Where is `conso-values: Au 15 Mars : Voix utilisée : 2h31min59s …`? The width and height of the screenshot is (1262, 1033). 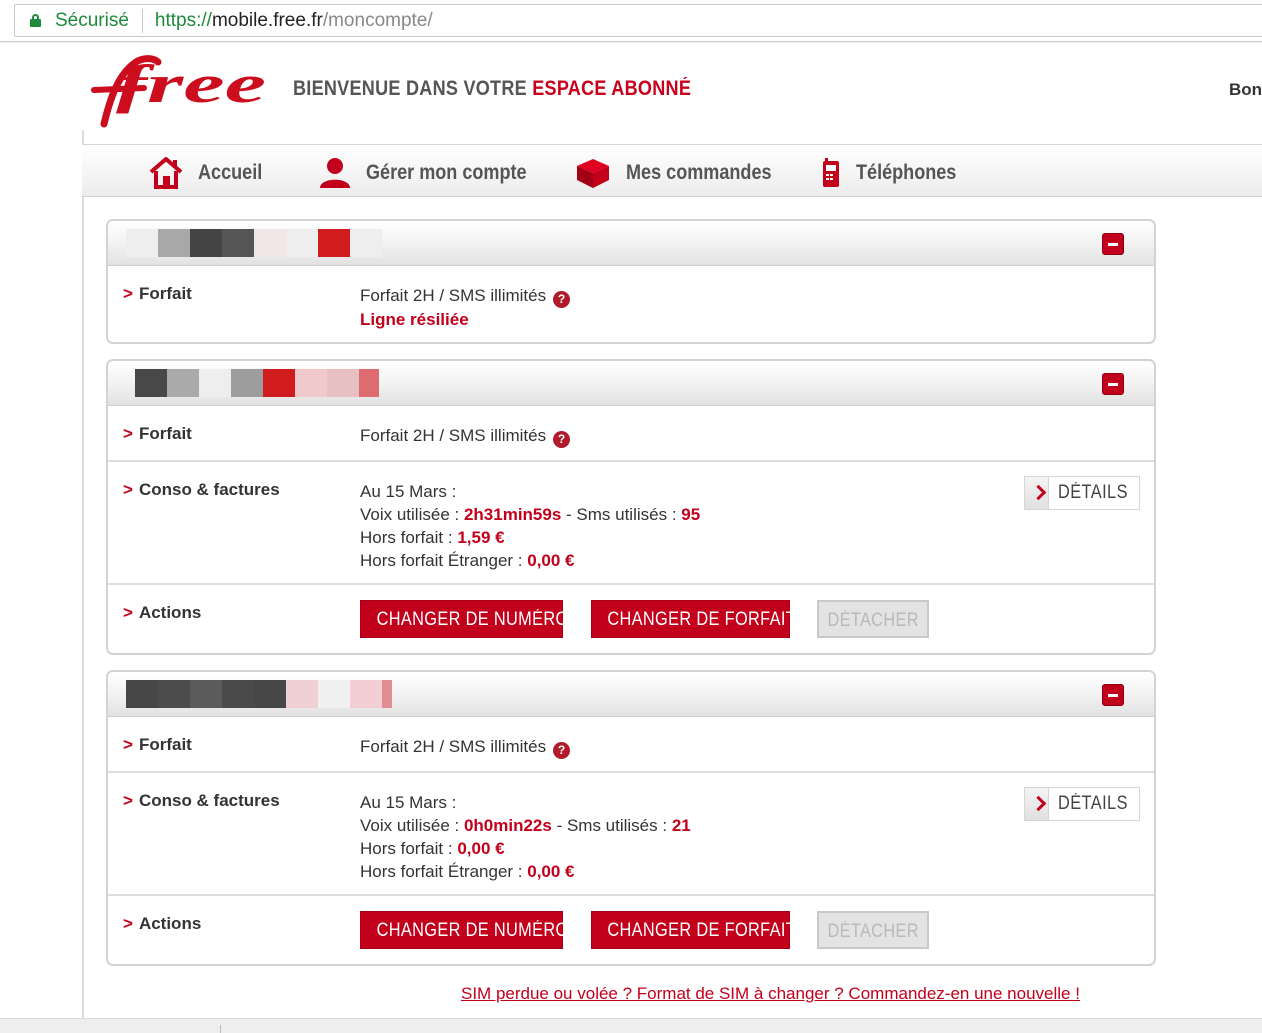
conso-values: Au 15 Mars : Voix utilisée : 2h31min59s … is located at coordinates (530, 526).